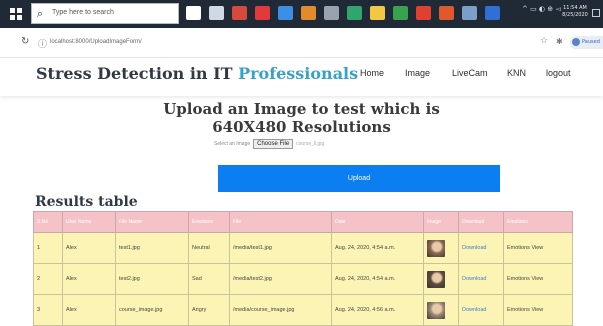 Image resolution: width=603 pixels, height=326 pixels. I want to click on extension-icon: ✱, so click(559, 41).